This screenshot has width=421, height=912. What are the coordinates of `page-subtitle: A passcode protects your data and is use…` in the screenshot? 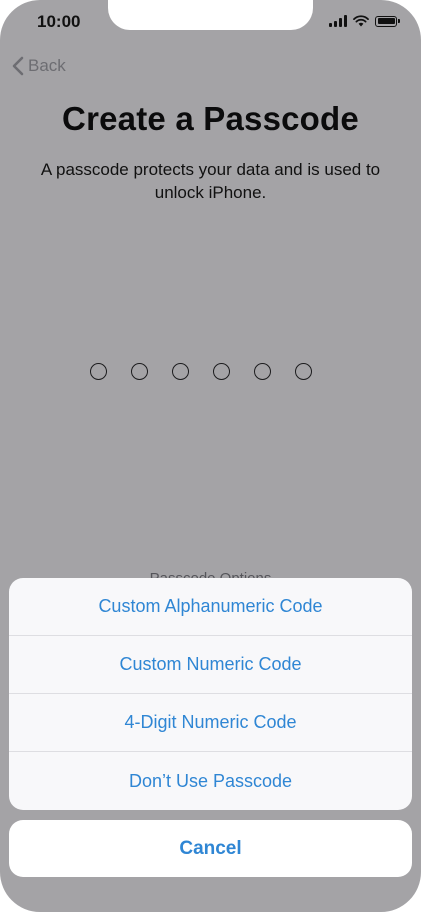 It's located at (210, 181).